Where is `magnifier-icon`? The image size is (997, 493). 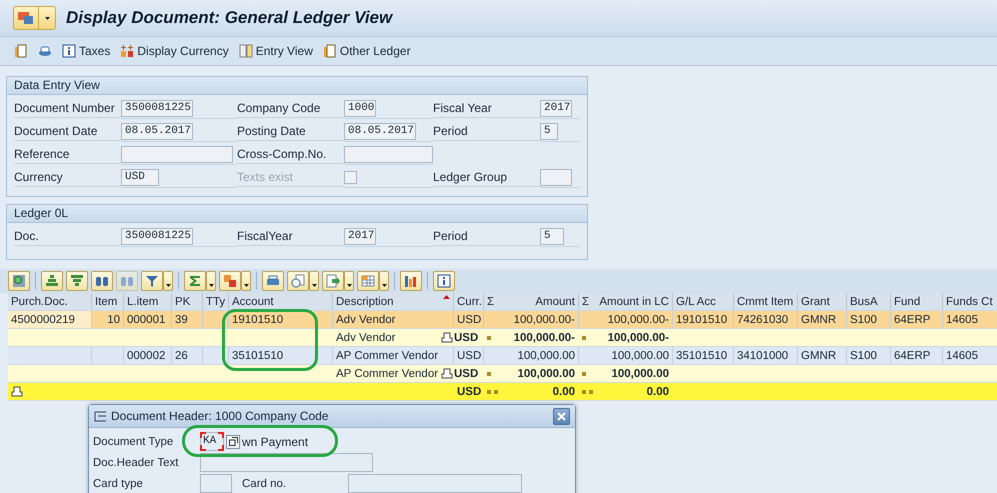
magnifier-icon is located at coordinates (19, 281).